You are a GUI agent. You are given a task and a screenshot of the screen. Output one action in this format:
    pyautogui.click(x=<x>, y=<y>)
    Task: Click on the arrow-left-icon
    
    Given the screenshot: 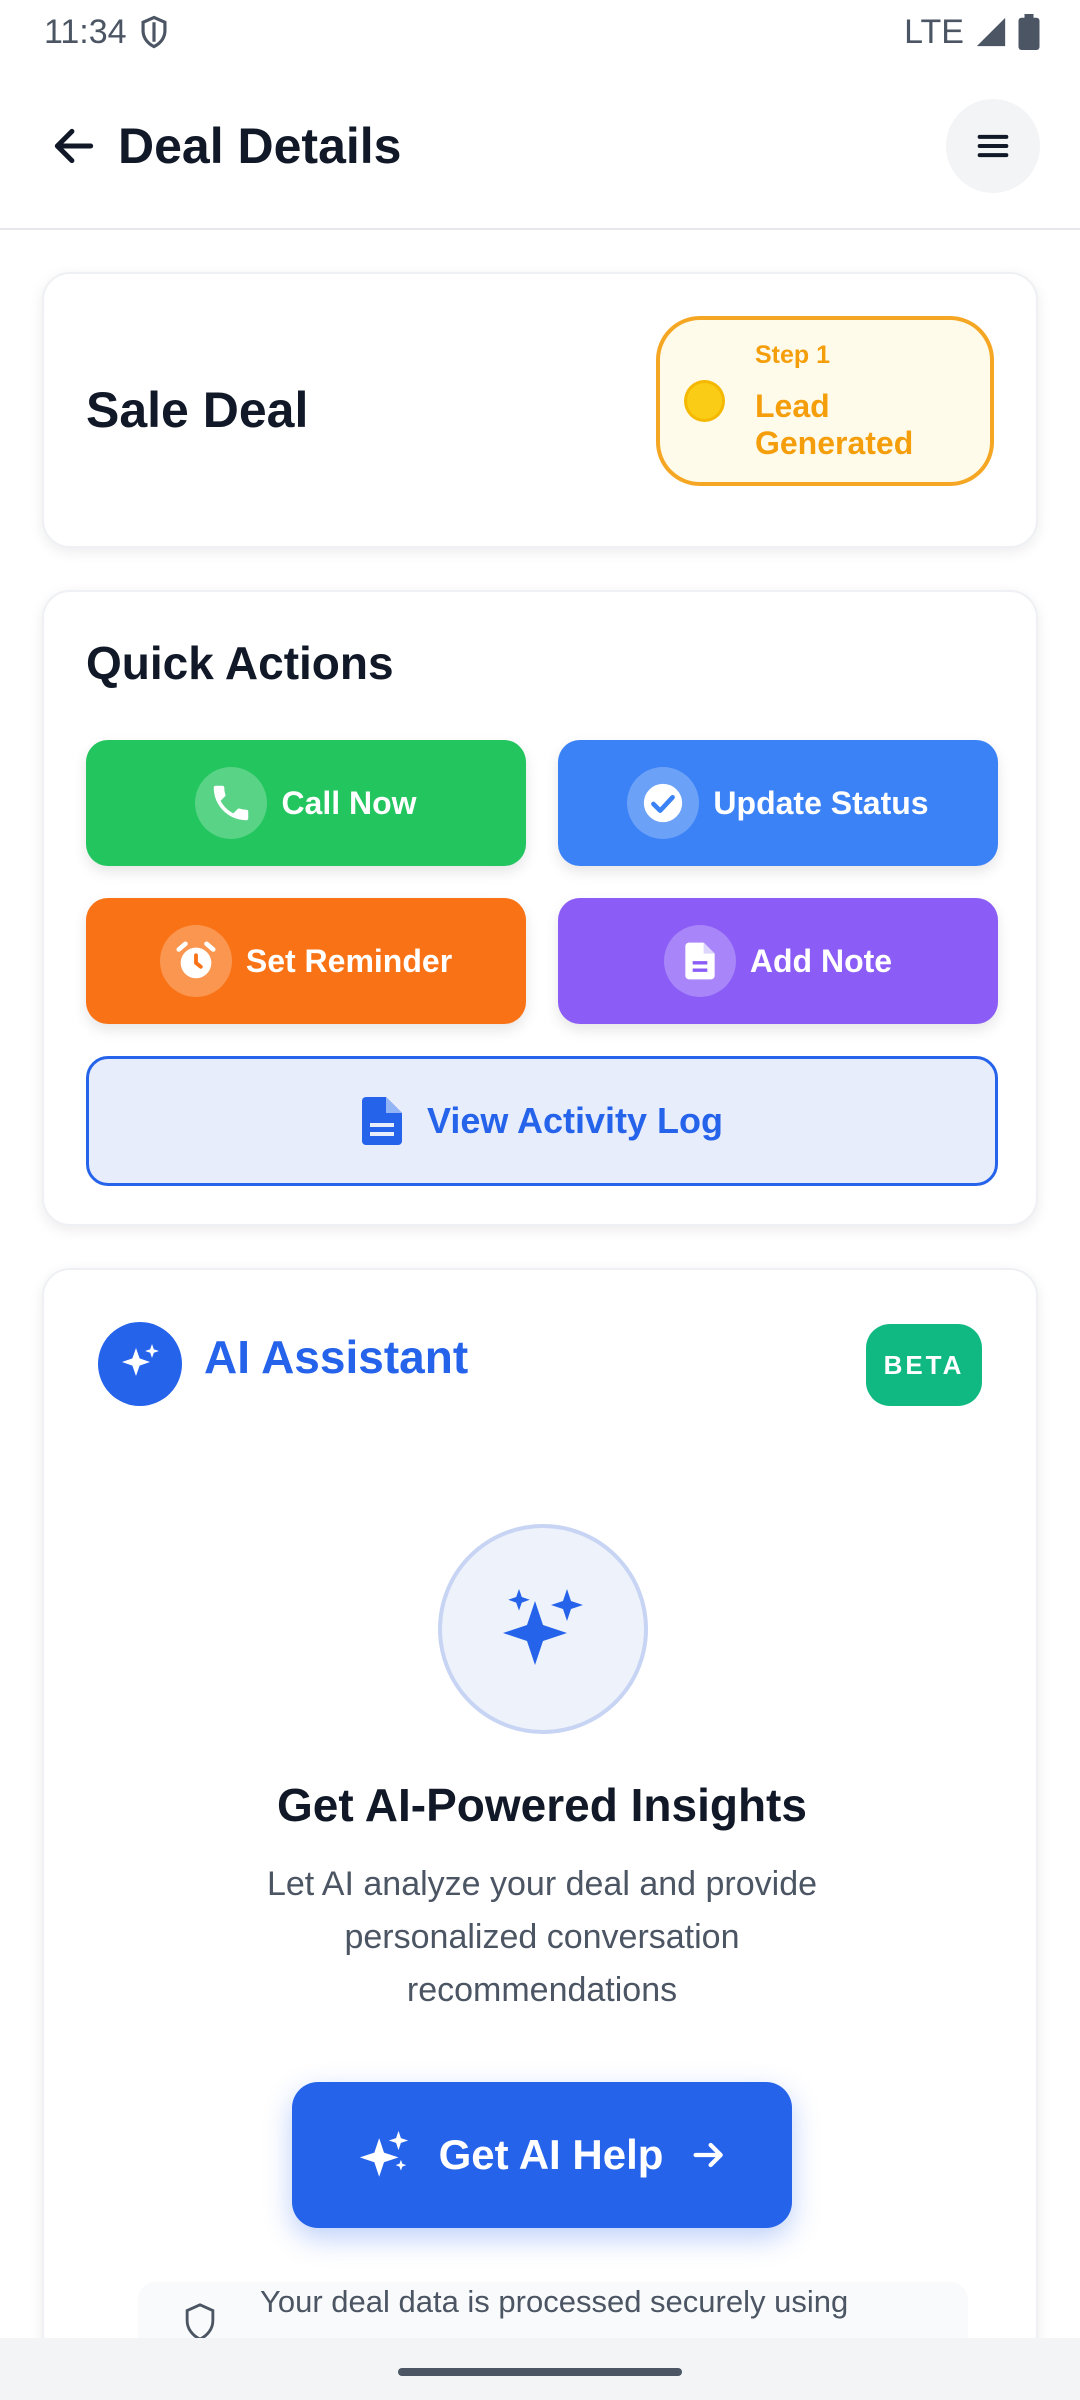 What is the action you would take?
    pyautogui.click(x=74, y=146)
    